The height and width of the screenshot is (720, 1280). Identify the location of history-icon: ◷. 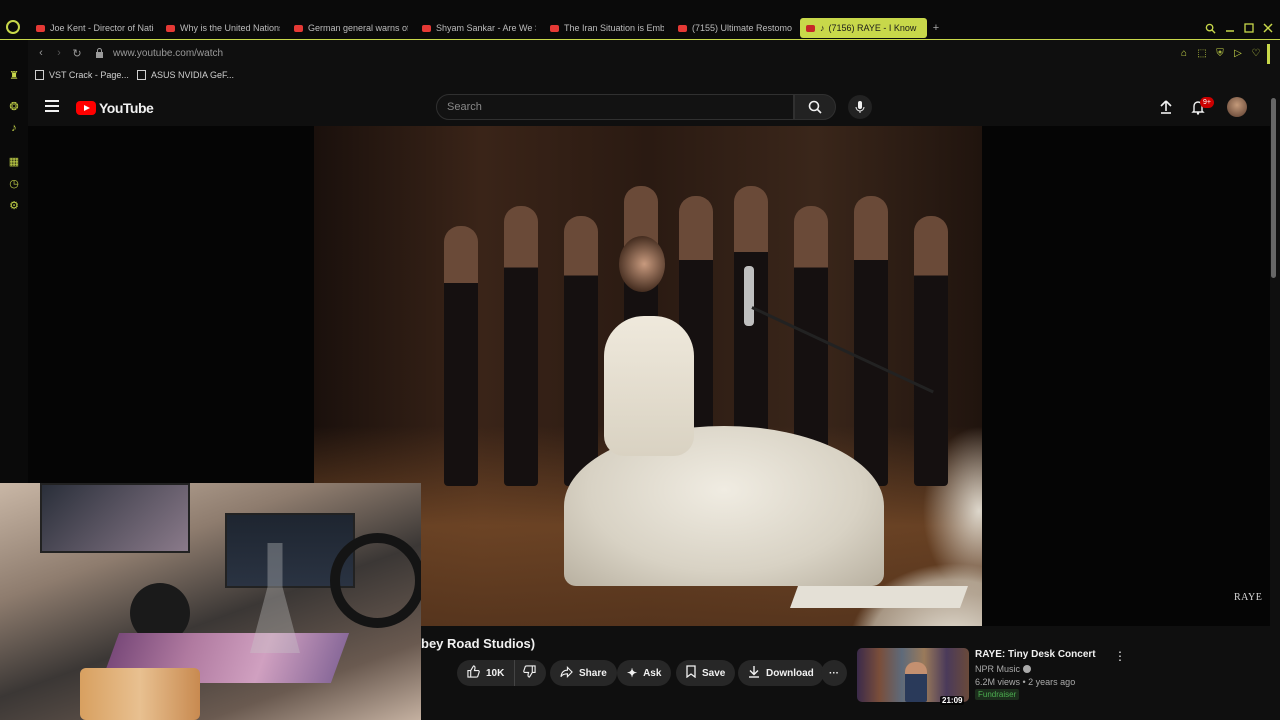
(14, 183).